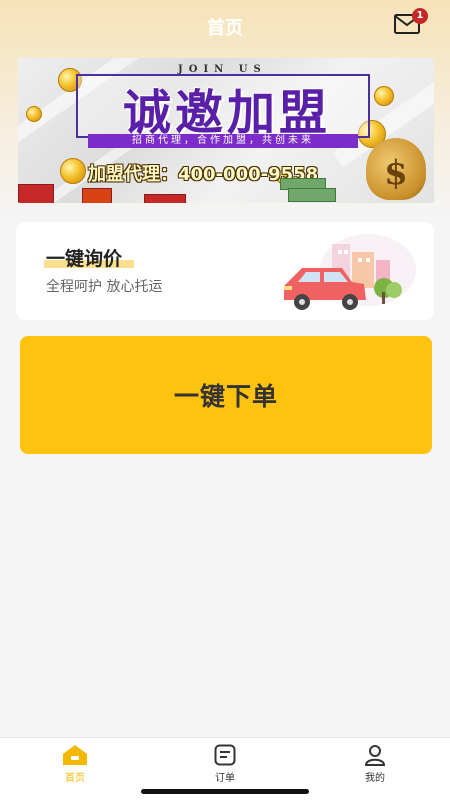 This screenshot has width=450, height=801. I want to click on tab-home: 首页, so click(75, 764).